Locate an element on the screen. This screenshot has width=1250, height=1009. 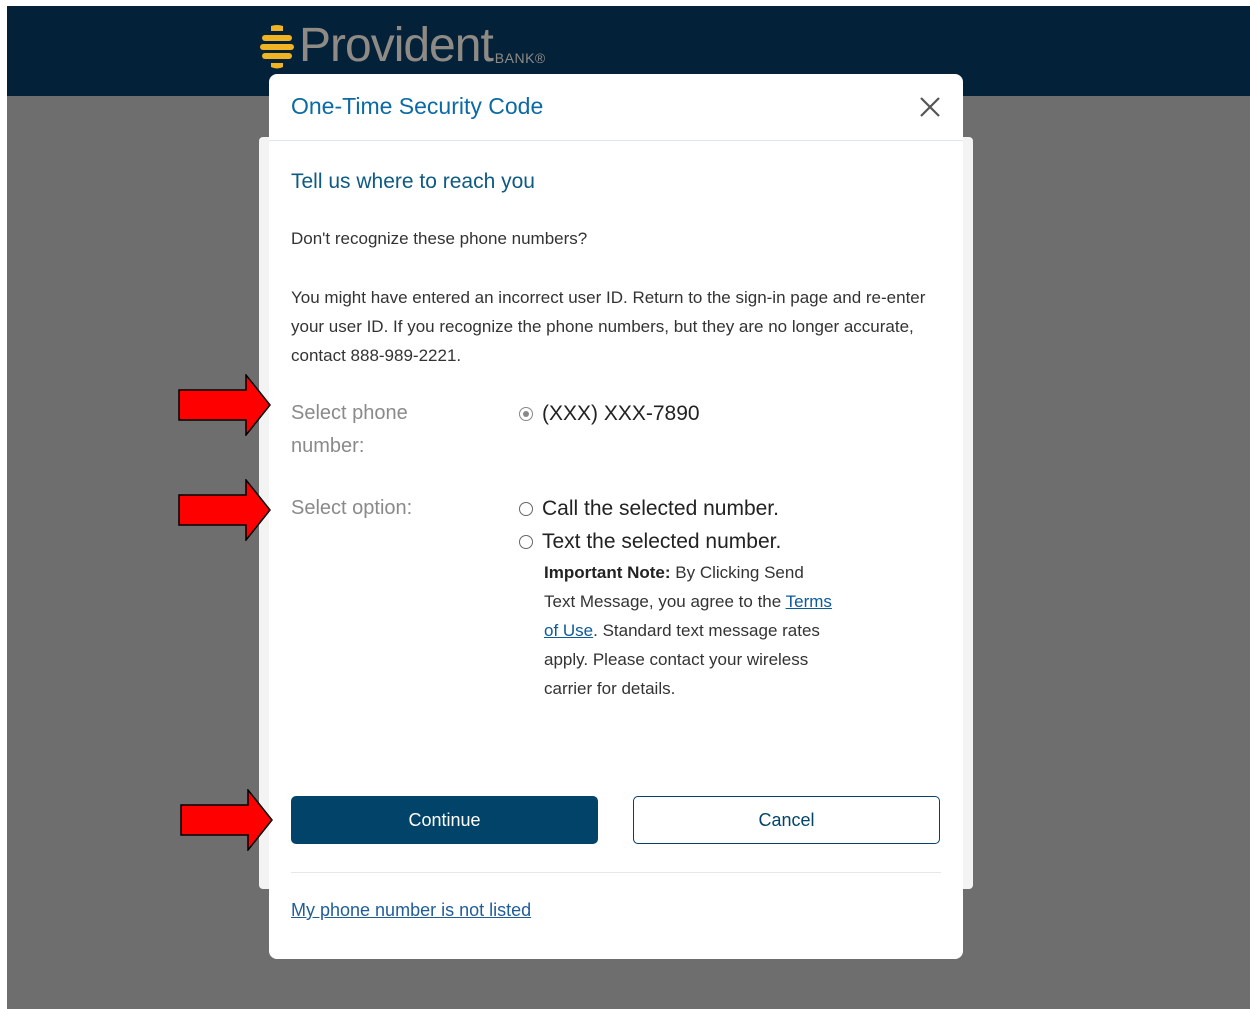
call-radio is located at coordinates (526, 509).